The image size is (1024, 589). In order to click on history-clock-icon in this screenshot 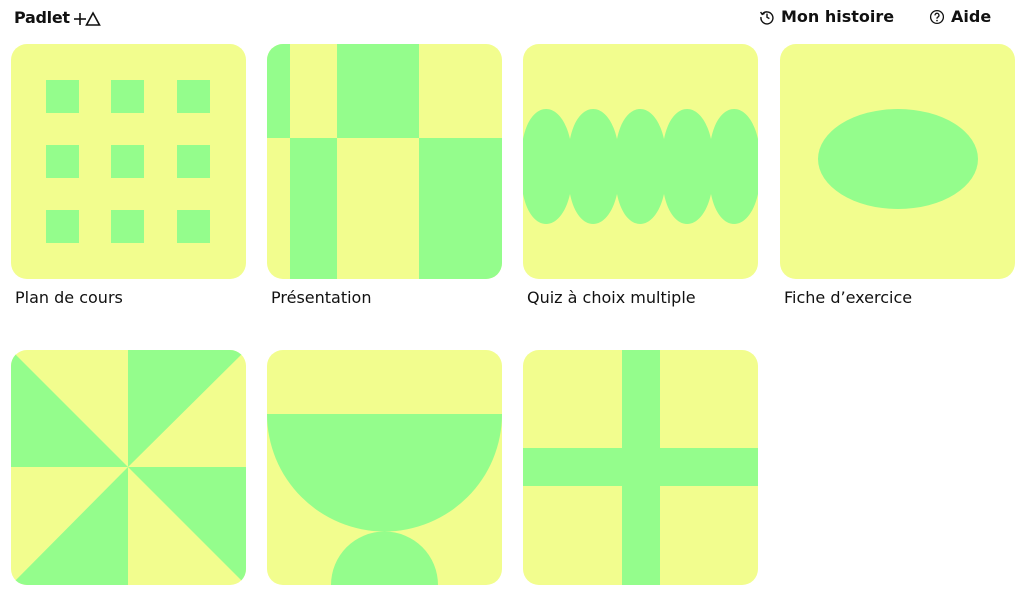, I will do `click(767, 17)`.